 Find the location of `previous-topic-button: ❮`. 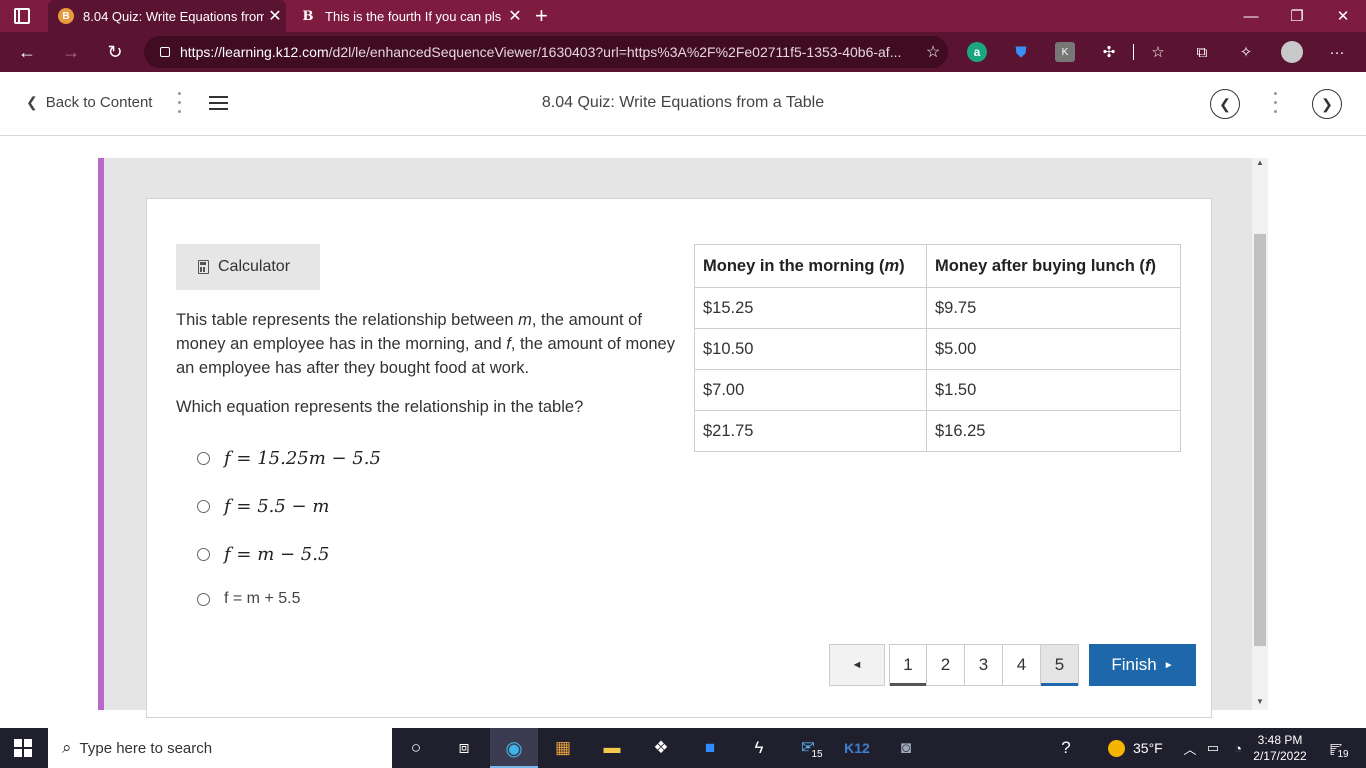

previous-topic-button: ❮ is located at coordinates (1225, 104).